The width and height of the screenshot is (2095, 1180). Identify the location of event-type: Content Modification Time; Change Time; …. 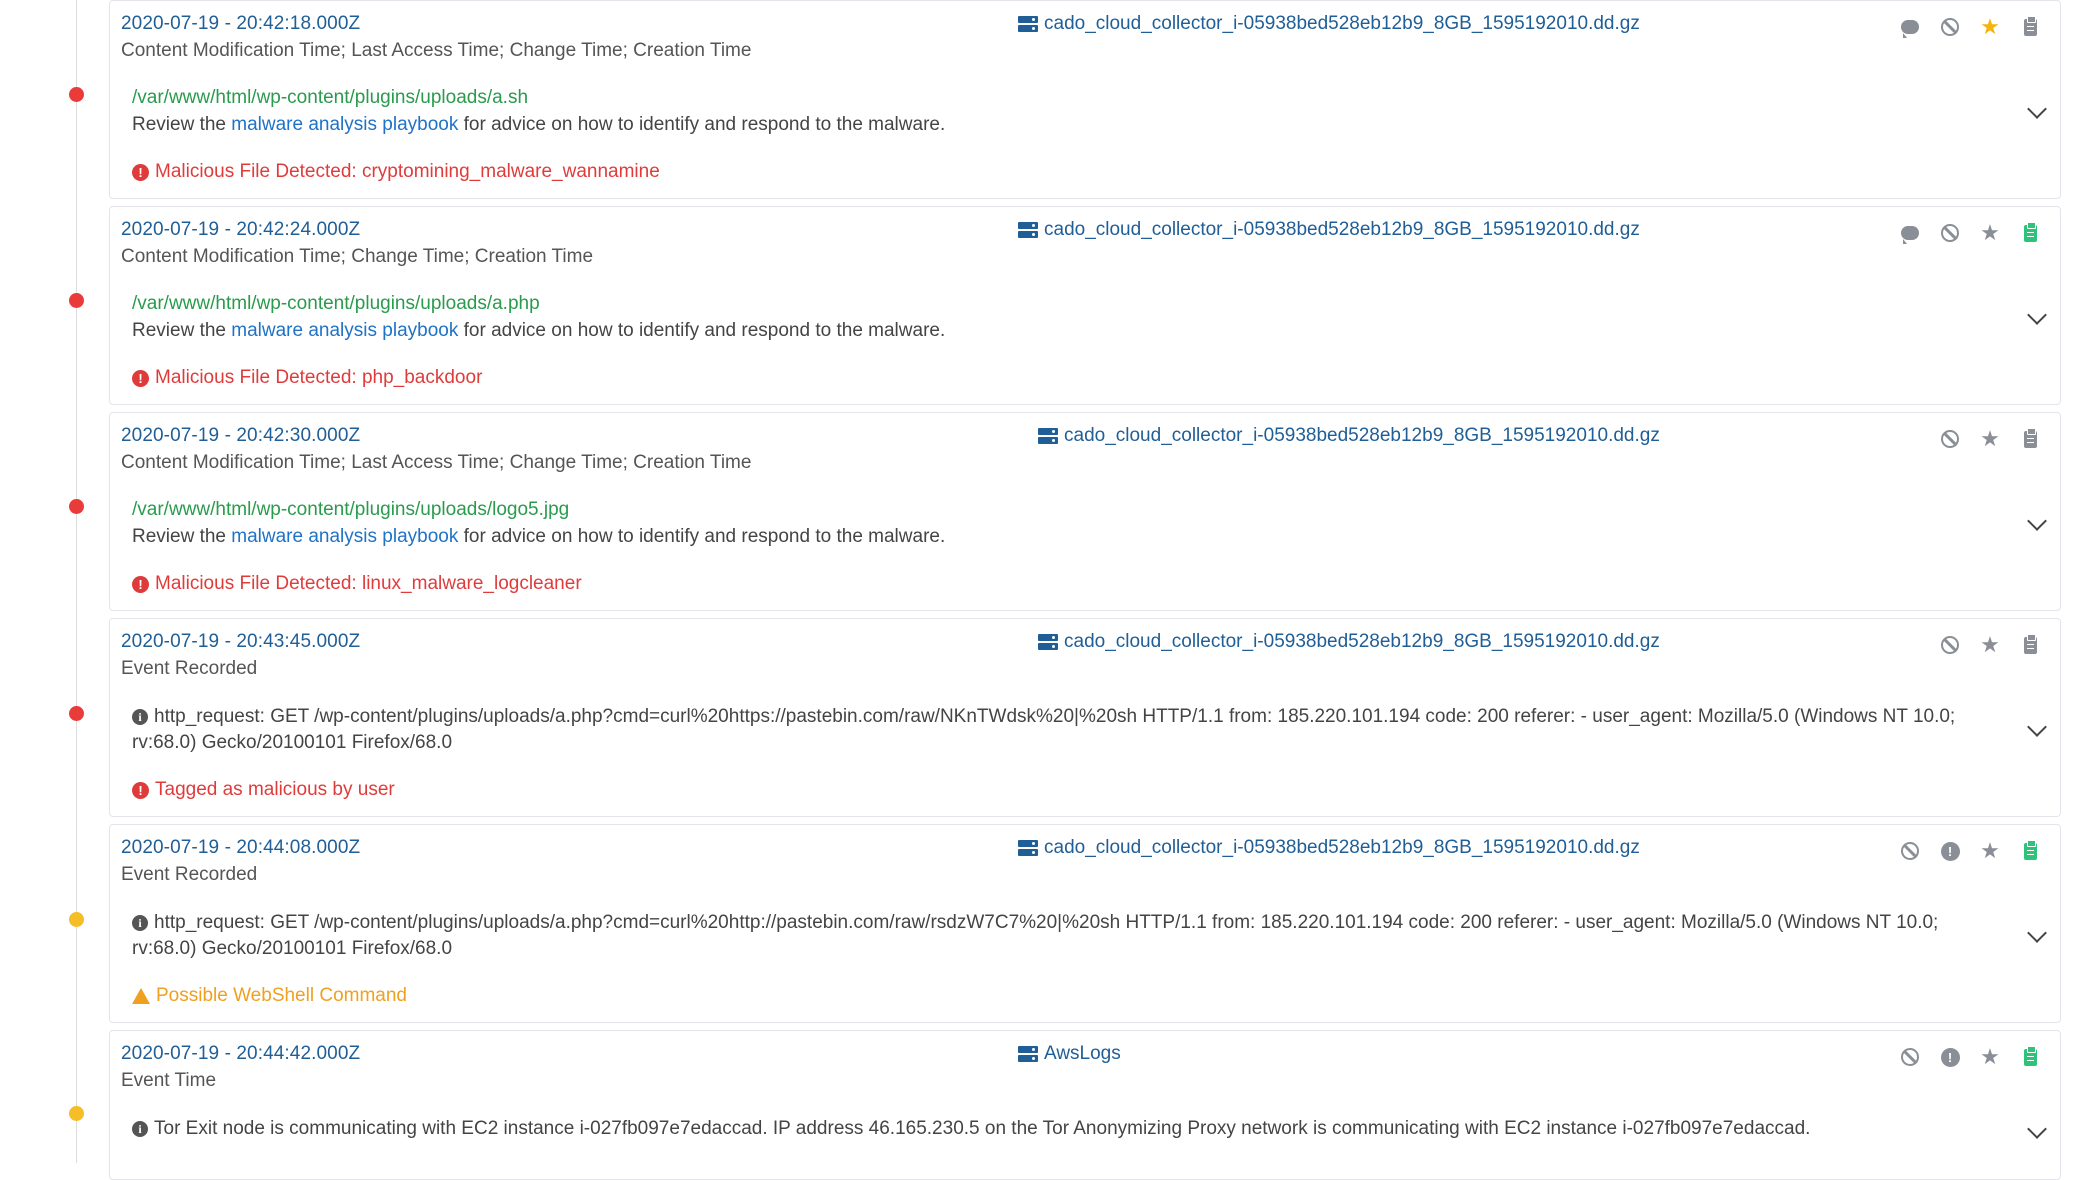
(357, 256).